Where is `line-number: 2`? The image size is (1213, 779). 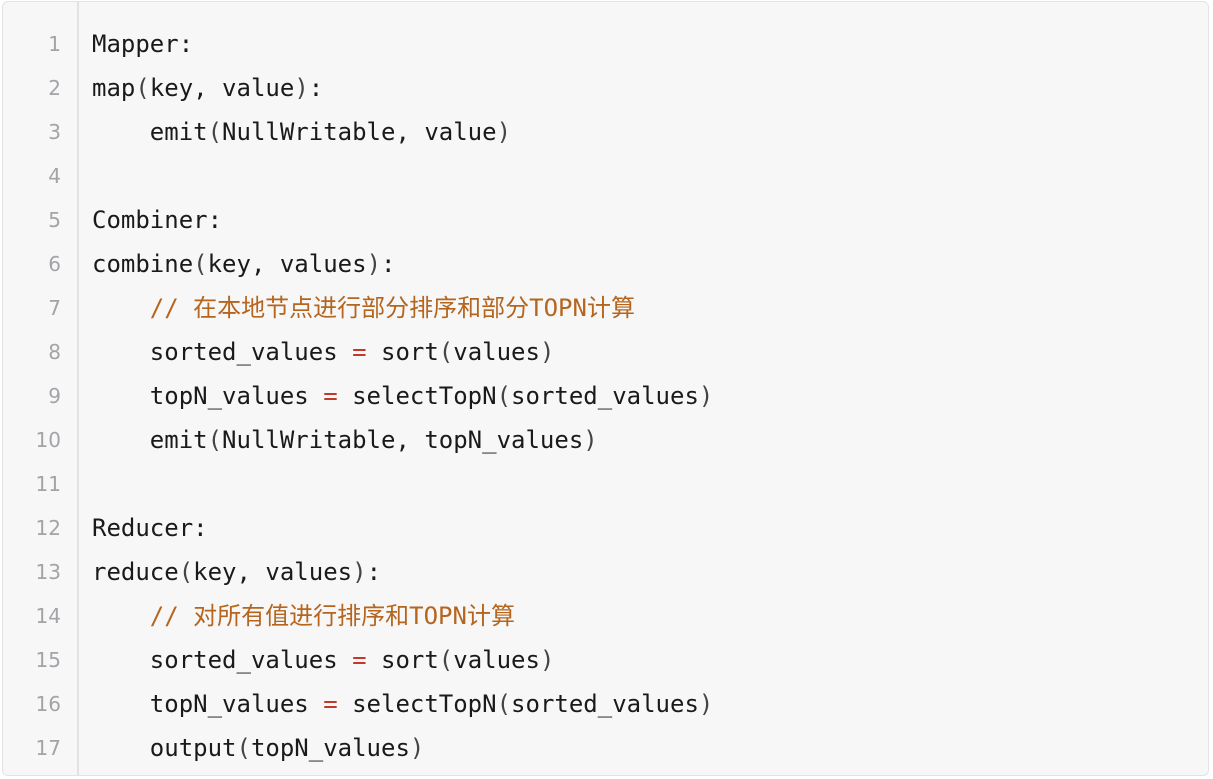 line-number: 2 is located at coordinates (54, 88).